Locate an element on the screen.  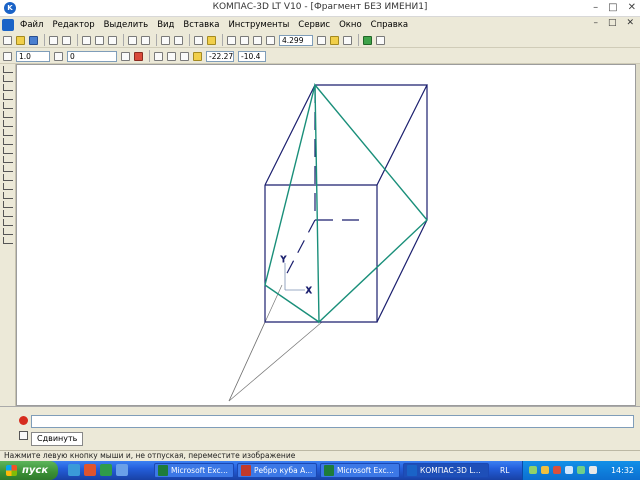
grid-icon is located at coordinates (158, 56).